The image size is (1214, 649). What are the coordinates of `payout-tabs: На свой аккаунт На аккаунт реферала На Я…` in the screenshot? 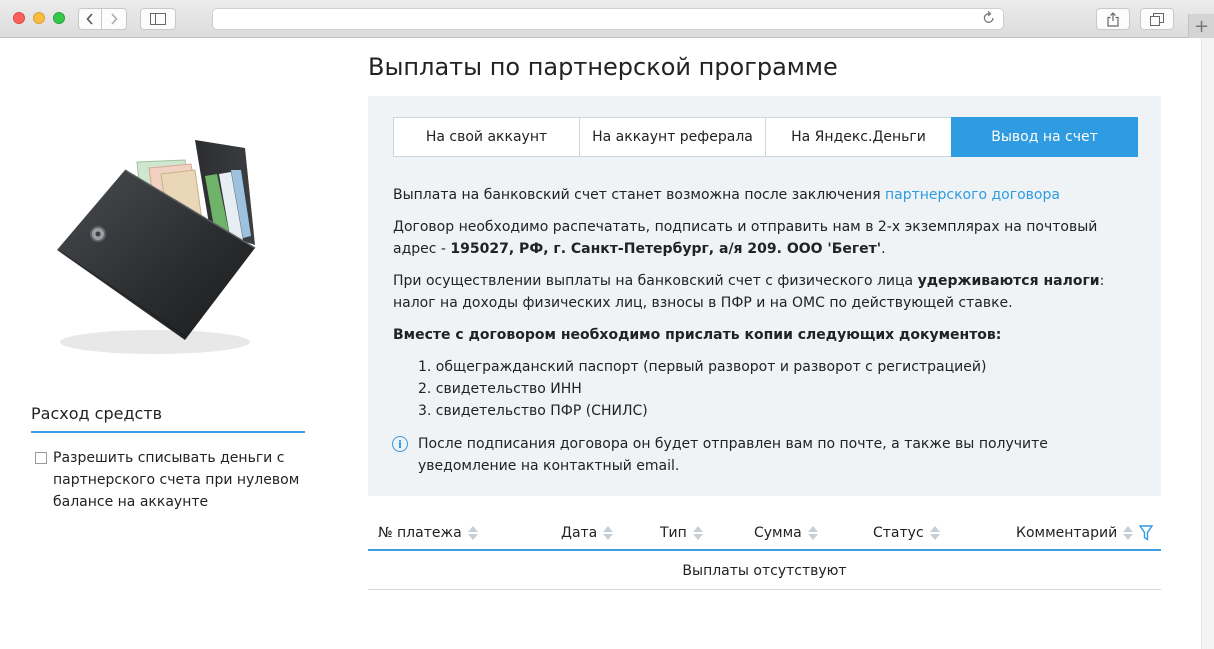 It's located at (765, 137).